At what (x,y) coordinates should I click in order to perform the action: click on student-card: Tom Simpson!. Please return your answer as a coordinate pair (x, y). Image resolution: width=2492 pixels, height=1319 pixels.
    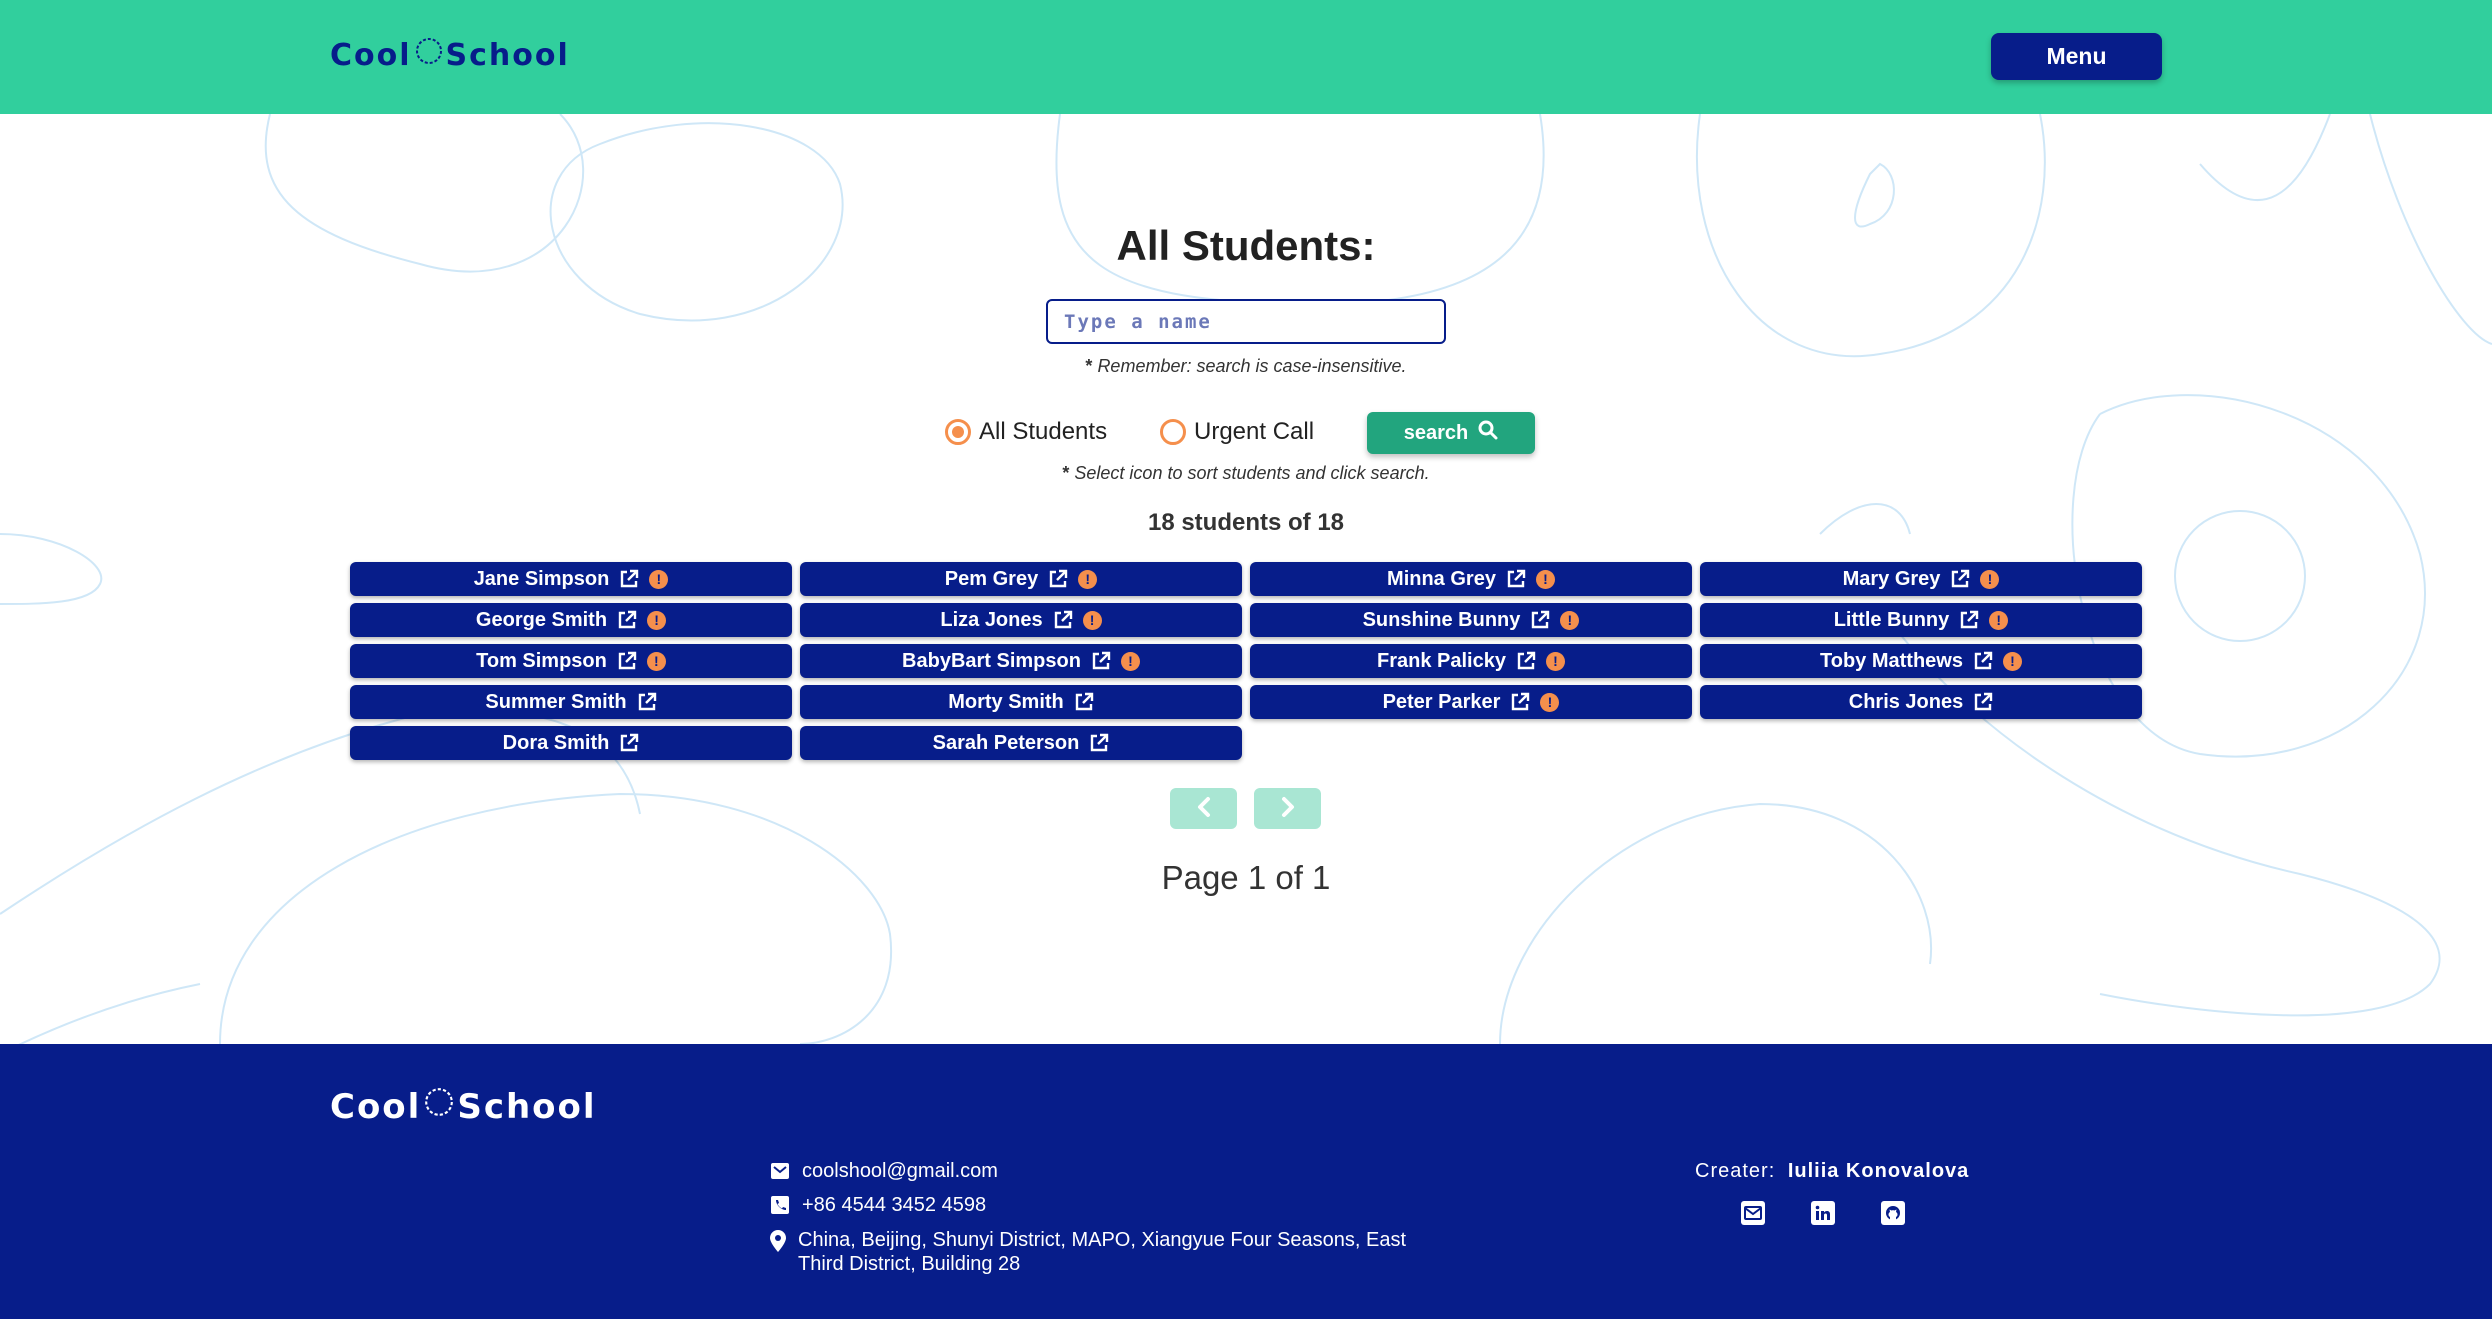
    Looking at the image, I should click on (571, 661).